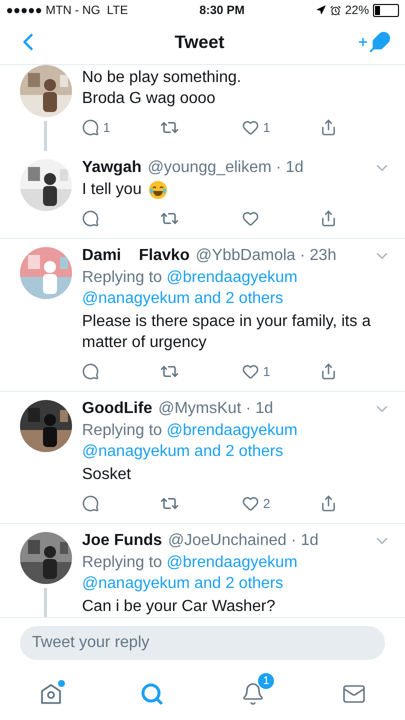  What do you see at coordinates (202, 643) in the screenshot?
I see `reply-field: Tweet your reply` at bounding box center [202, 643].